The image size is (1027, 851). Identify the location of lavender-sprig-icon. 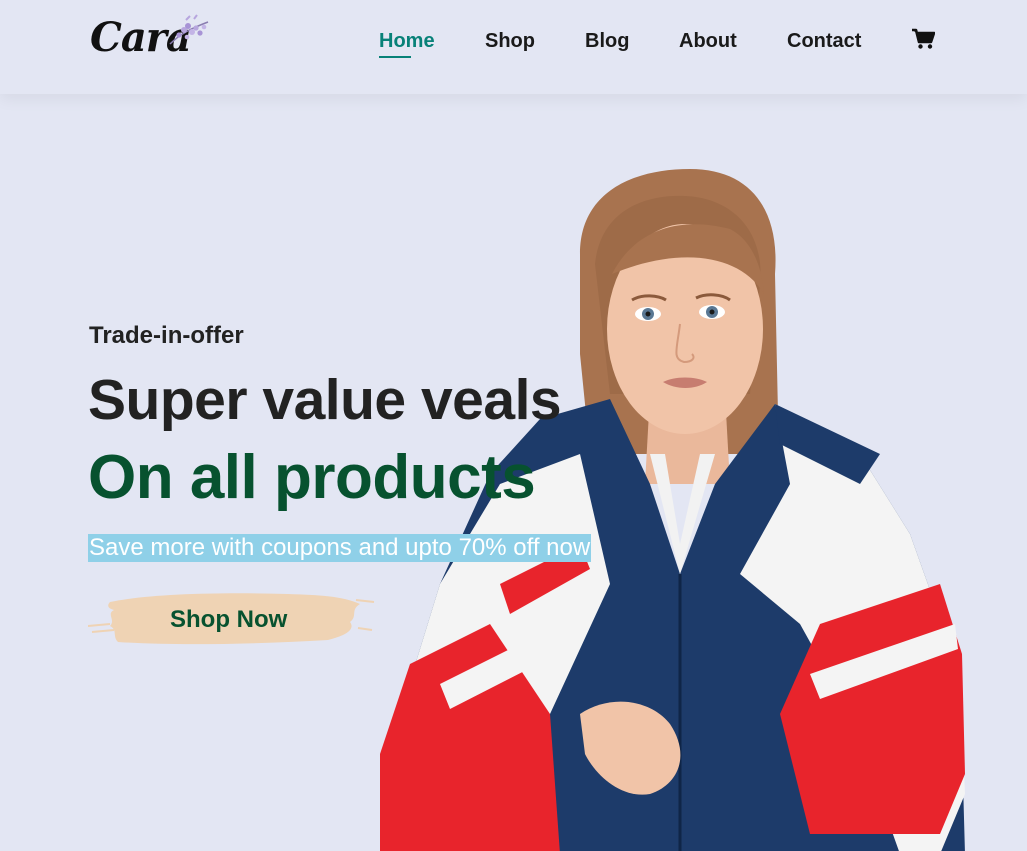
(189, 29).